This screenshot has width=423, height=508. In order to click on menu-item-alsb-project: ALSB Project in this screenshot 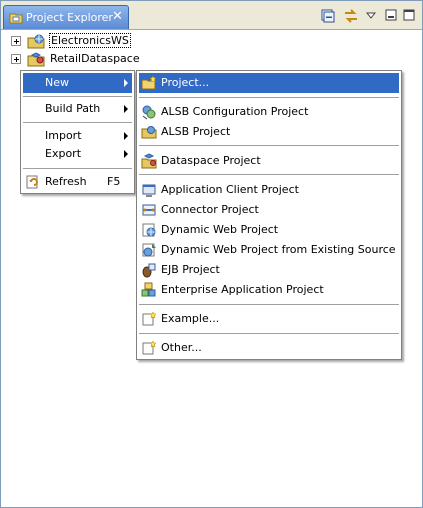, I will do `click(269, 132)`.